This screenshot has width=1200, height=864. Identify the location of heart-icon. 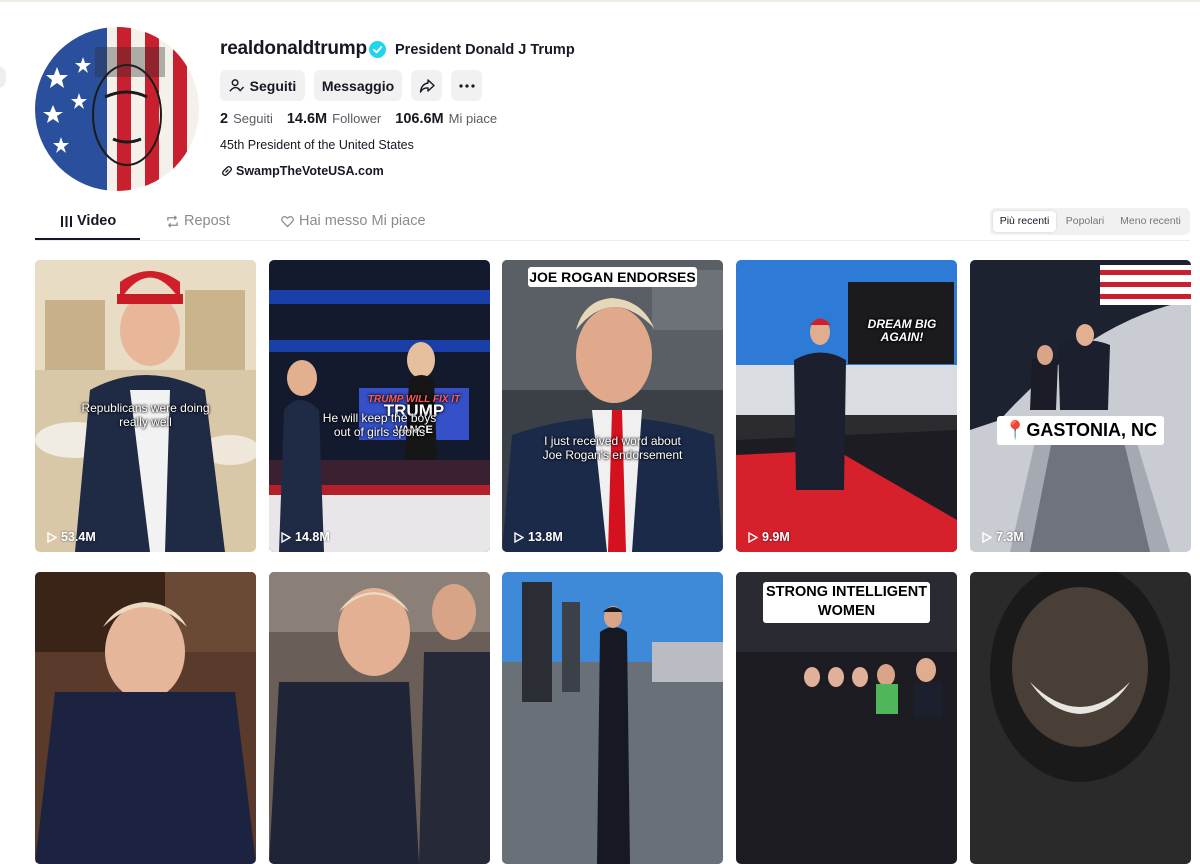
(287, 221).